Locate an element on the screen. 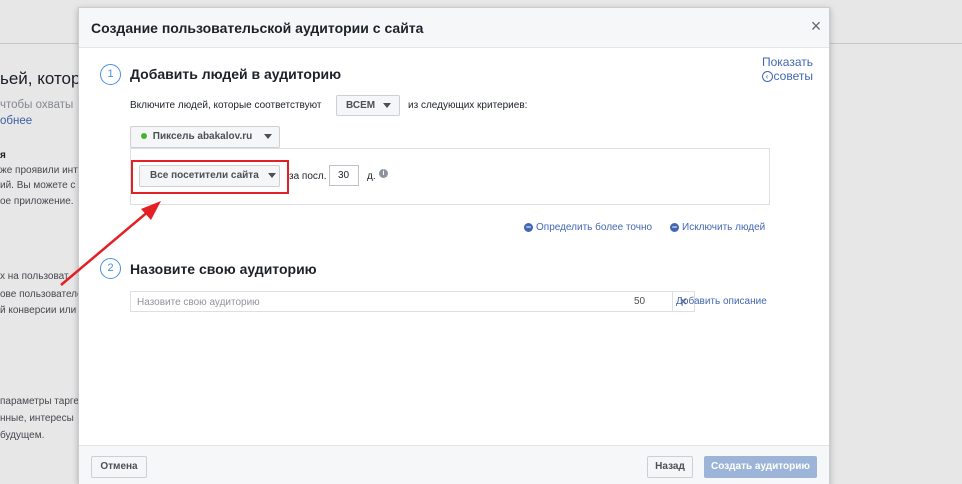  step-2-title: Назовите свою аудиторию is located at coordinates (223, 269).